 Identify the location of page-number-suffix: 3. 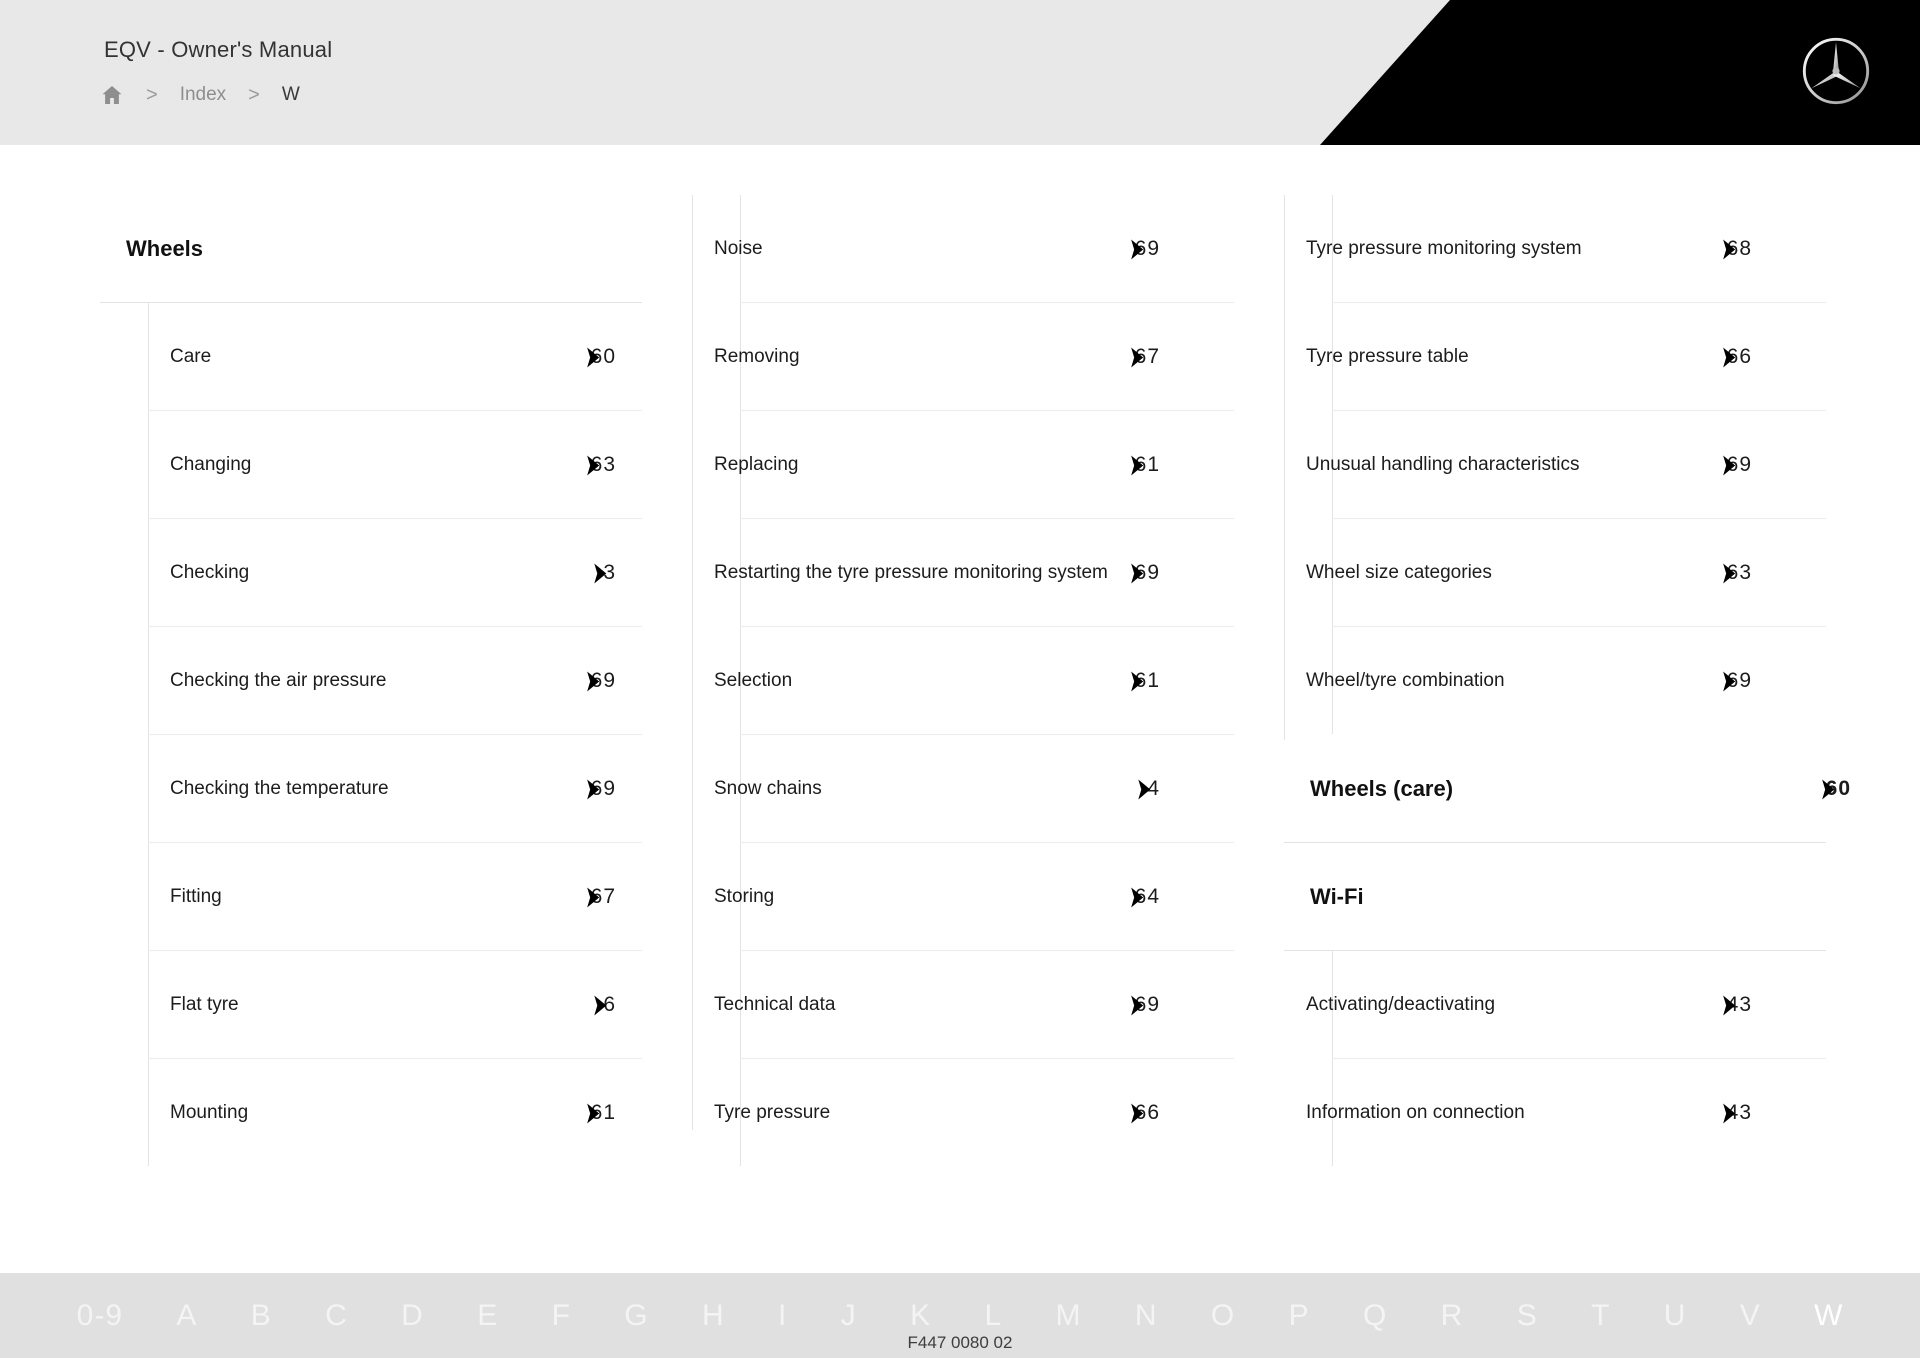
(609, 464).